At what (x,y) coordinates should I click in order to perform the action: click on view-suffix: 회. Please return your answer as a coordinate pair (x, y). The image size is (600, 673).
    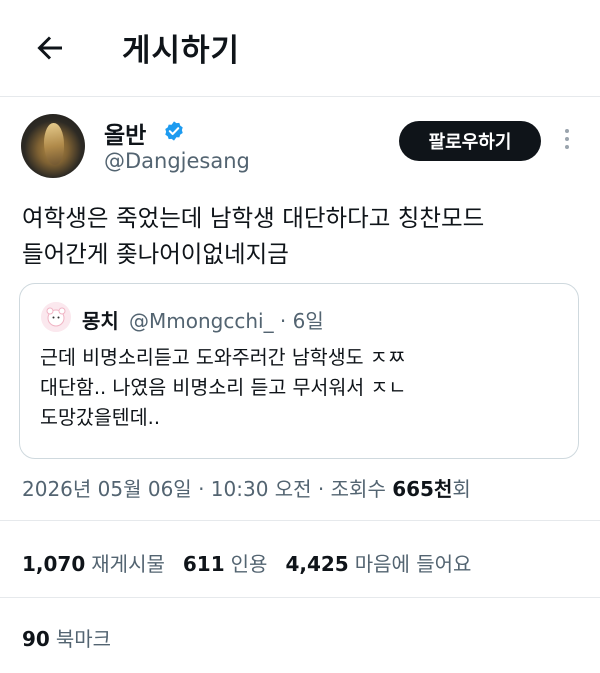
    Looking at the image, I should click on (461, 489).